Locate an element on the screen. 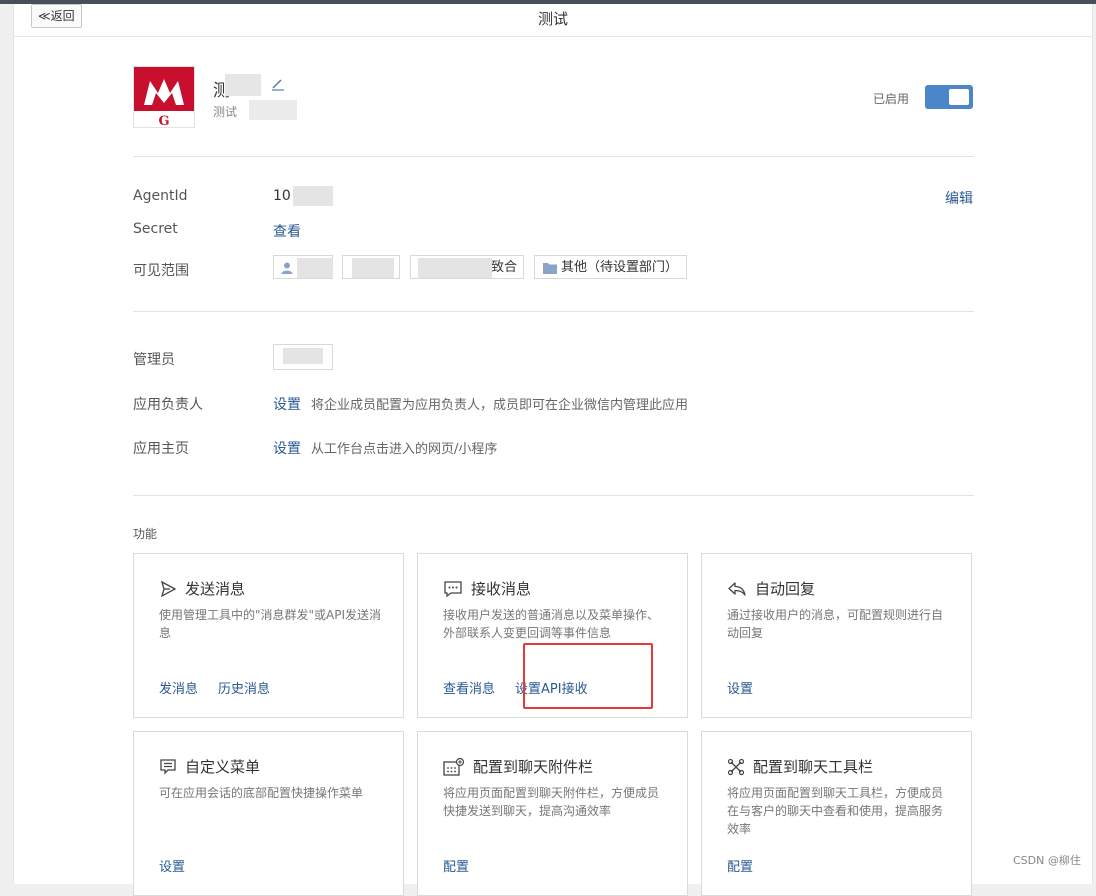 The image size is (1096, 896). visible-dept-redacted is located at coordinates (455, 268).